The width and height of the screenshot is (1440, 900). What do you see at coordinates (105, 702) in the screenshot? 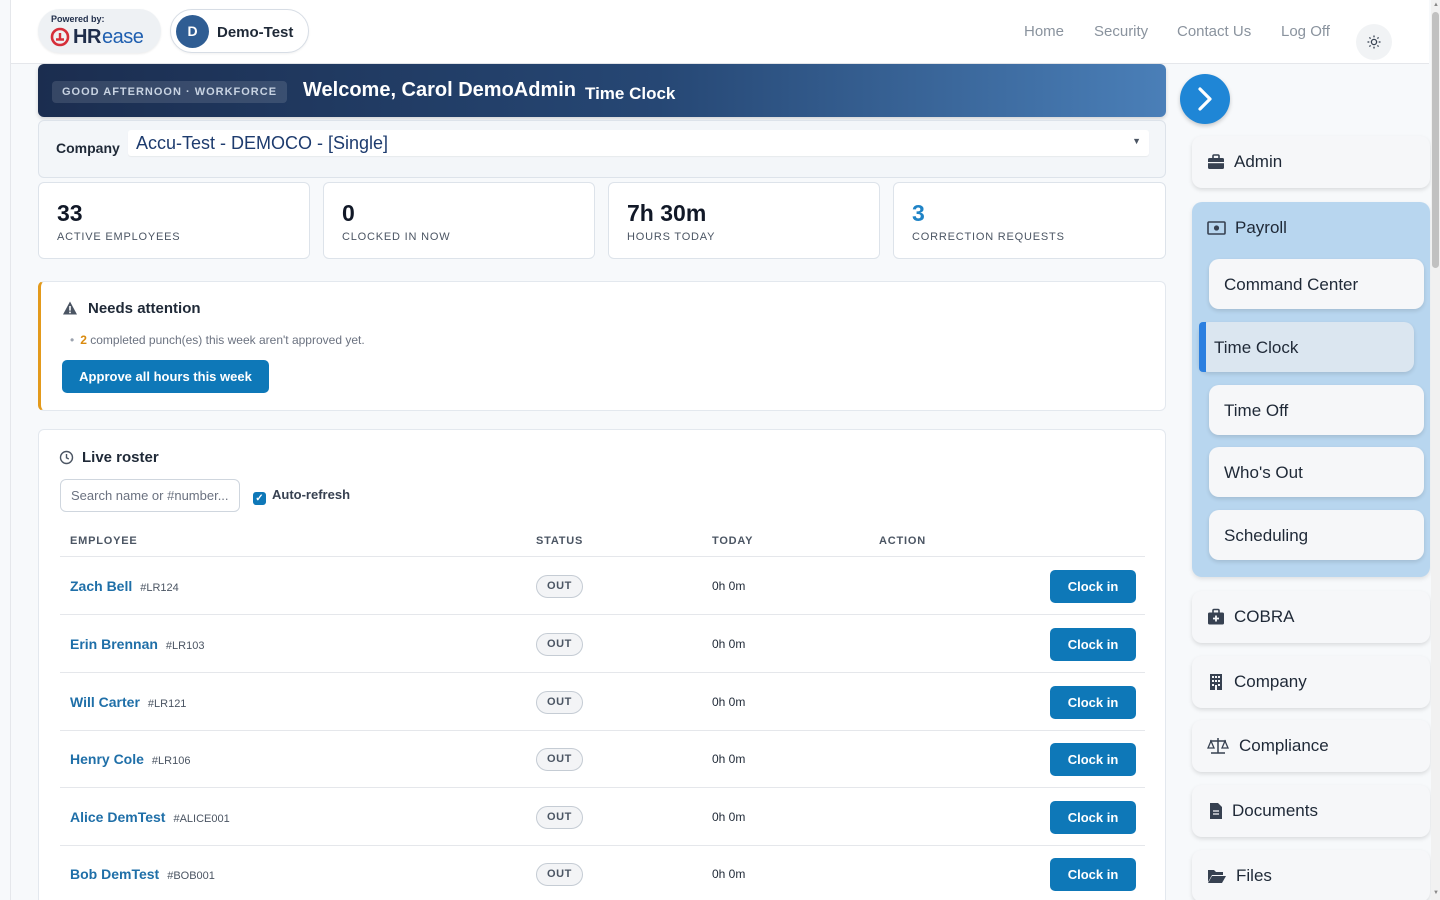
I see `employee-name: Will Carter` at bounding box center [105, 702].